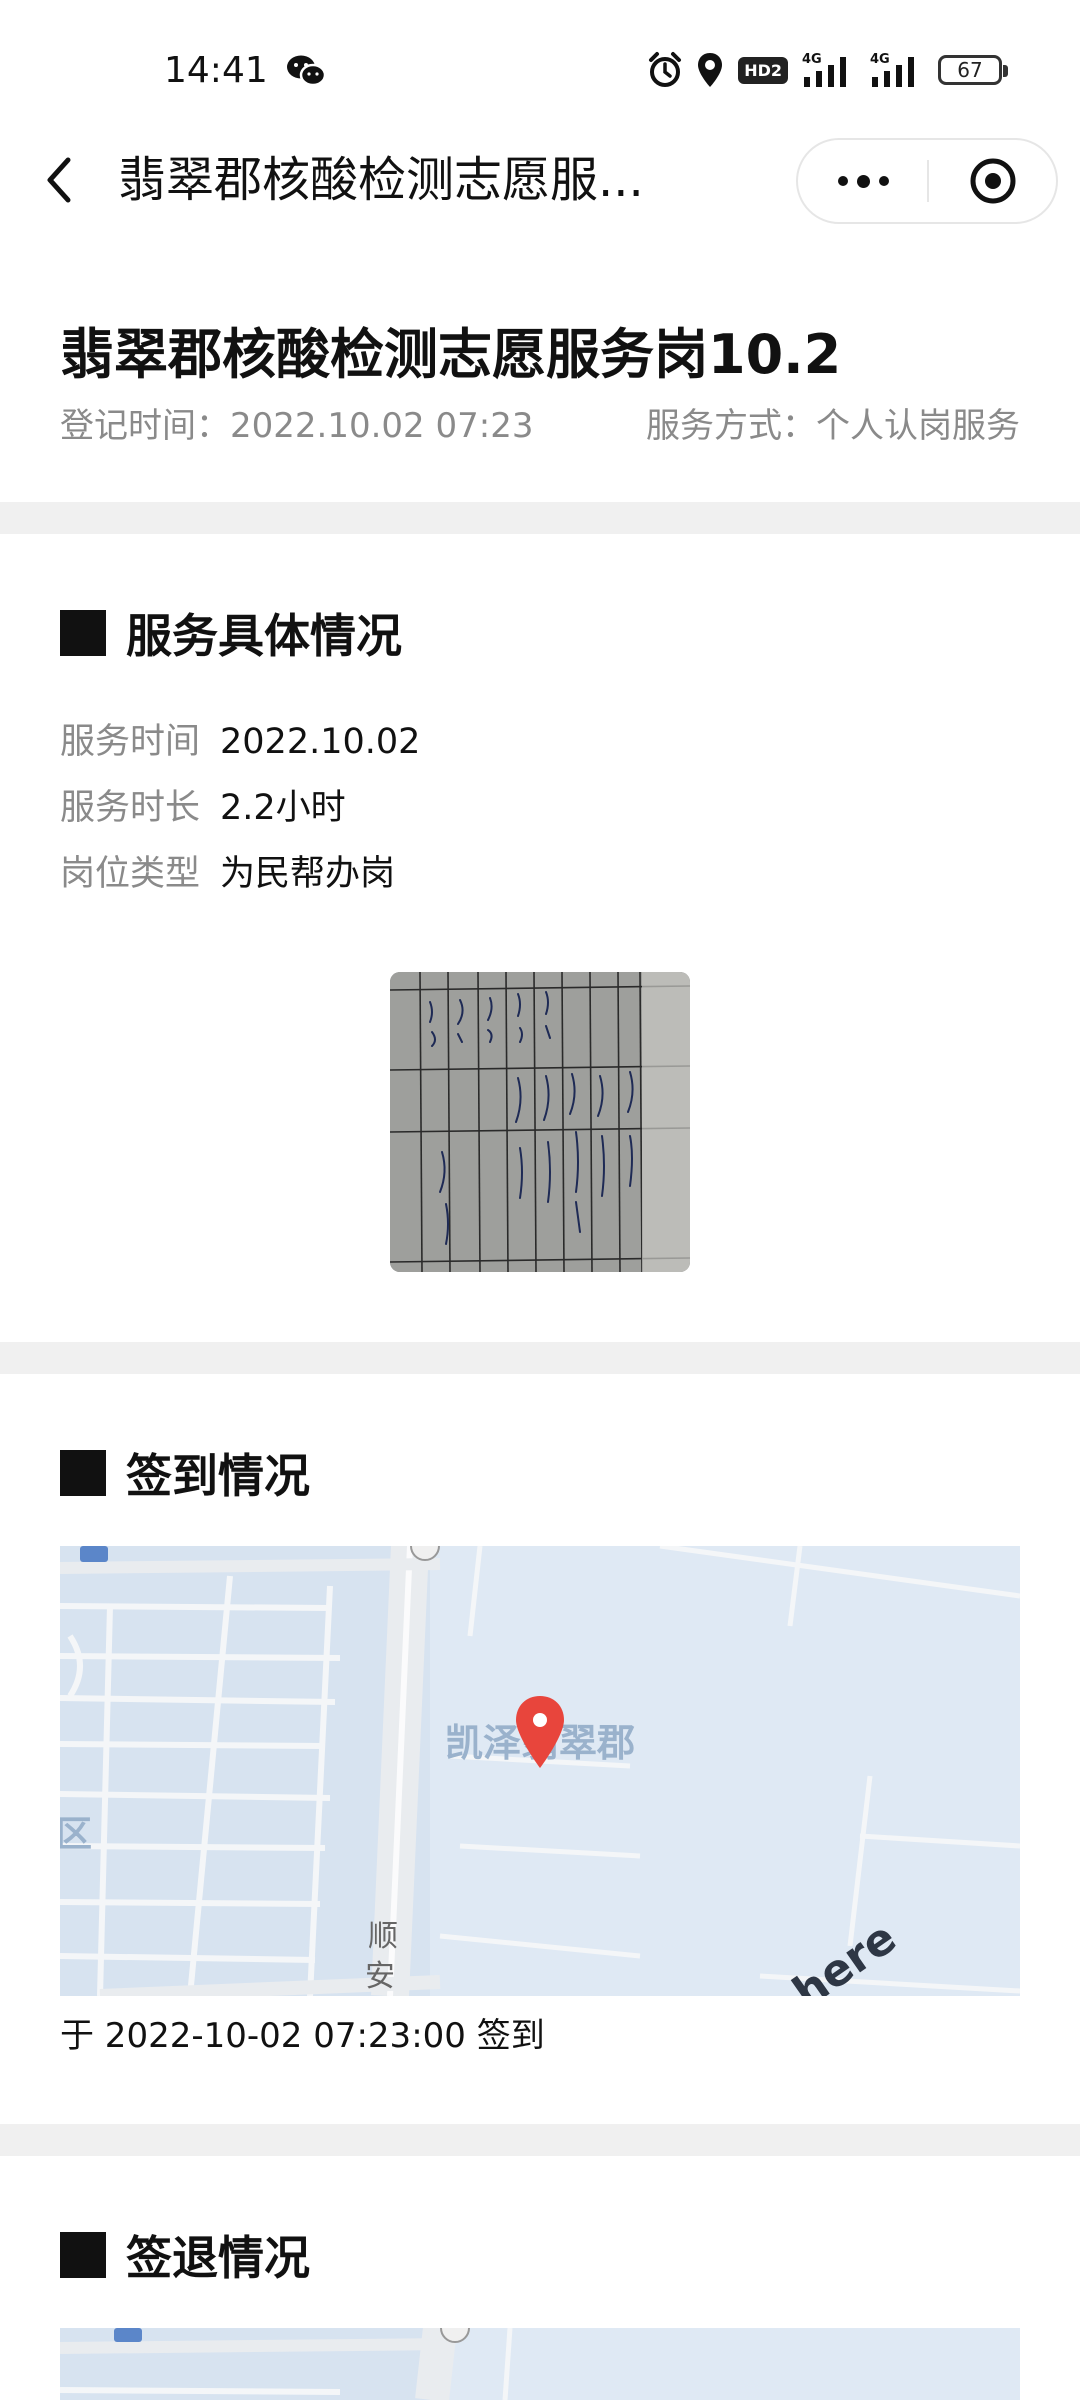 The image size is (1080, 2400). What do you see at coordinates (710, 70) in the screenshot?
I see `location-icon` at bounding box center [710, 70].